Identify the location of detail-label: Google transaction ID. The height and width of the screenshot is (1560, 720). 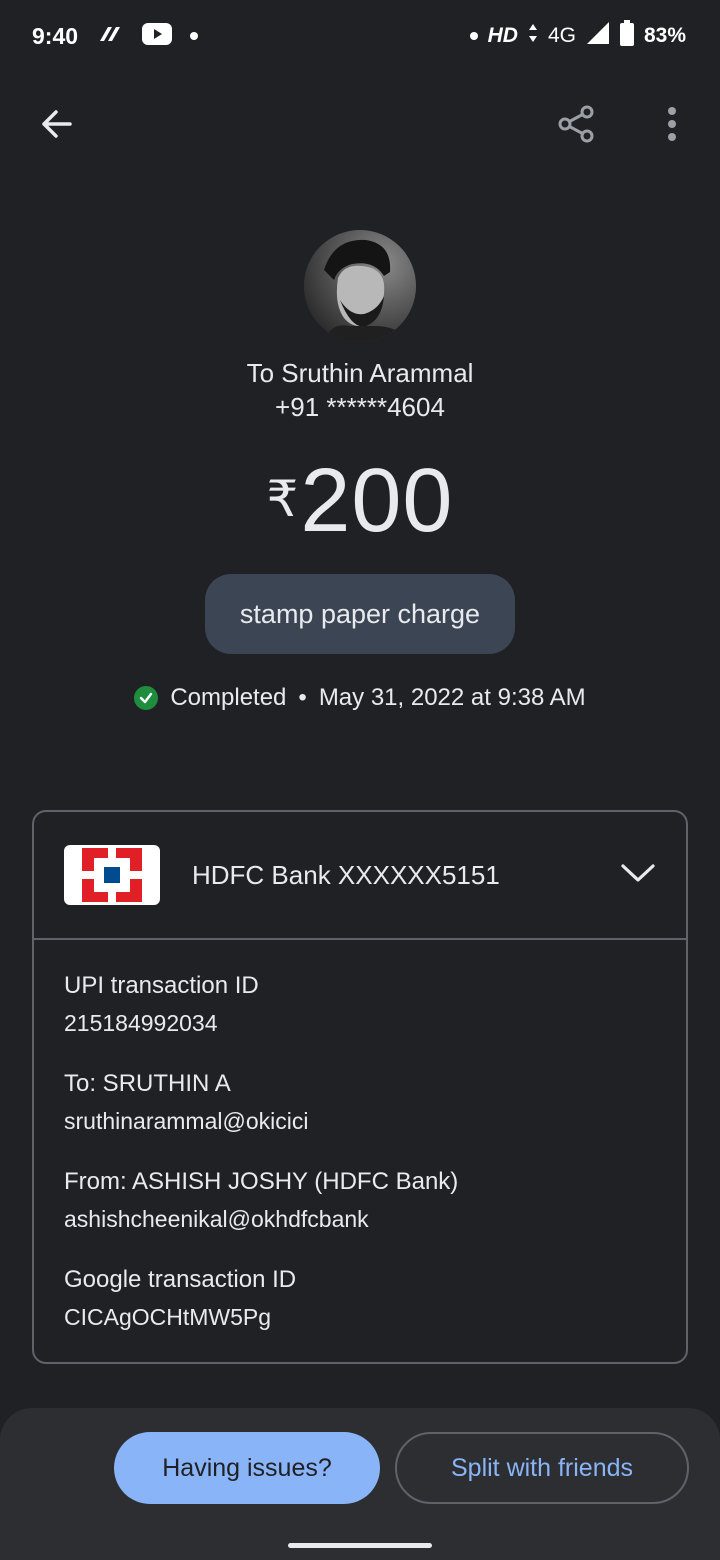
(180, 1279).